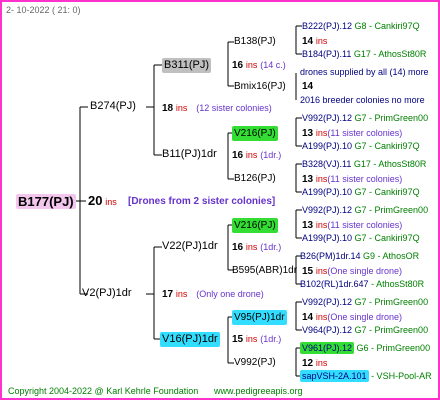 This screenshot has height=400, width=440. I want to click on gen3-inbreeding-8: 12 ins, so click(314, 363).